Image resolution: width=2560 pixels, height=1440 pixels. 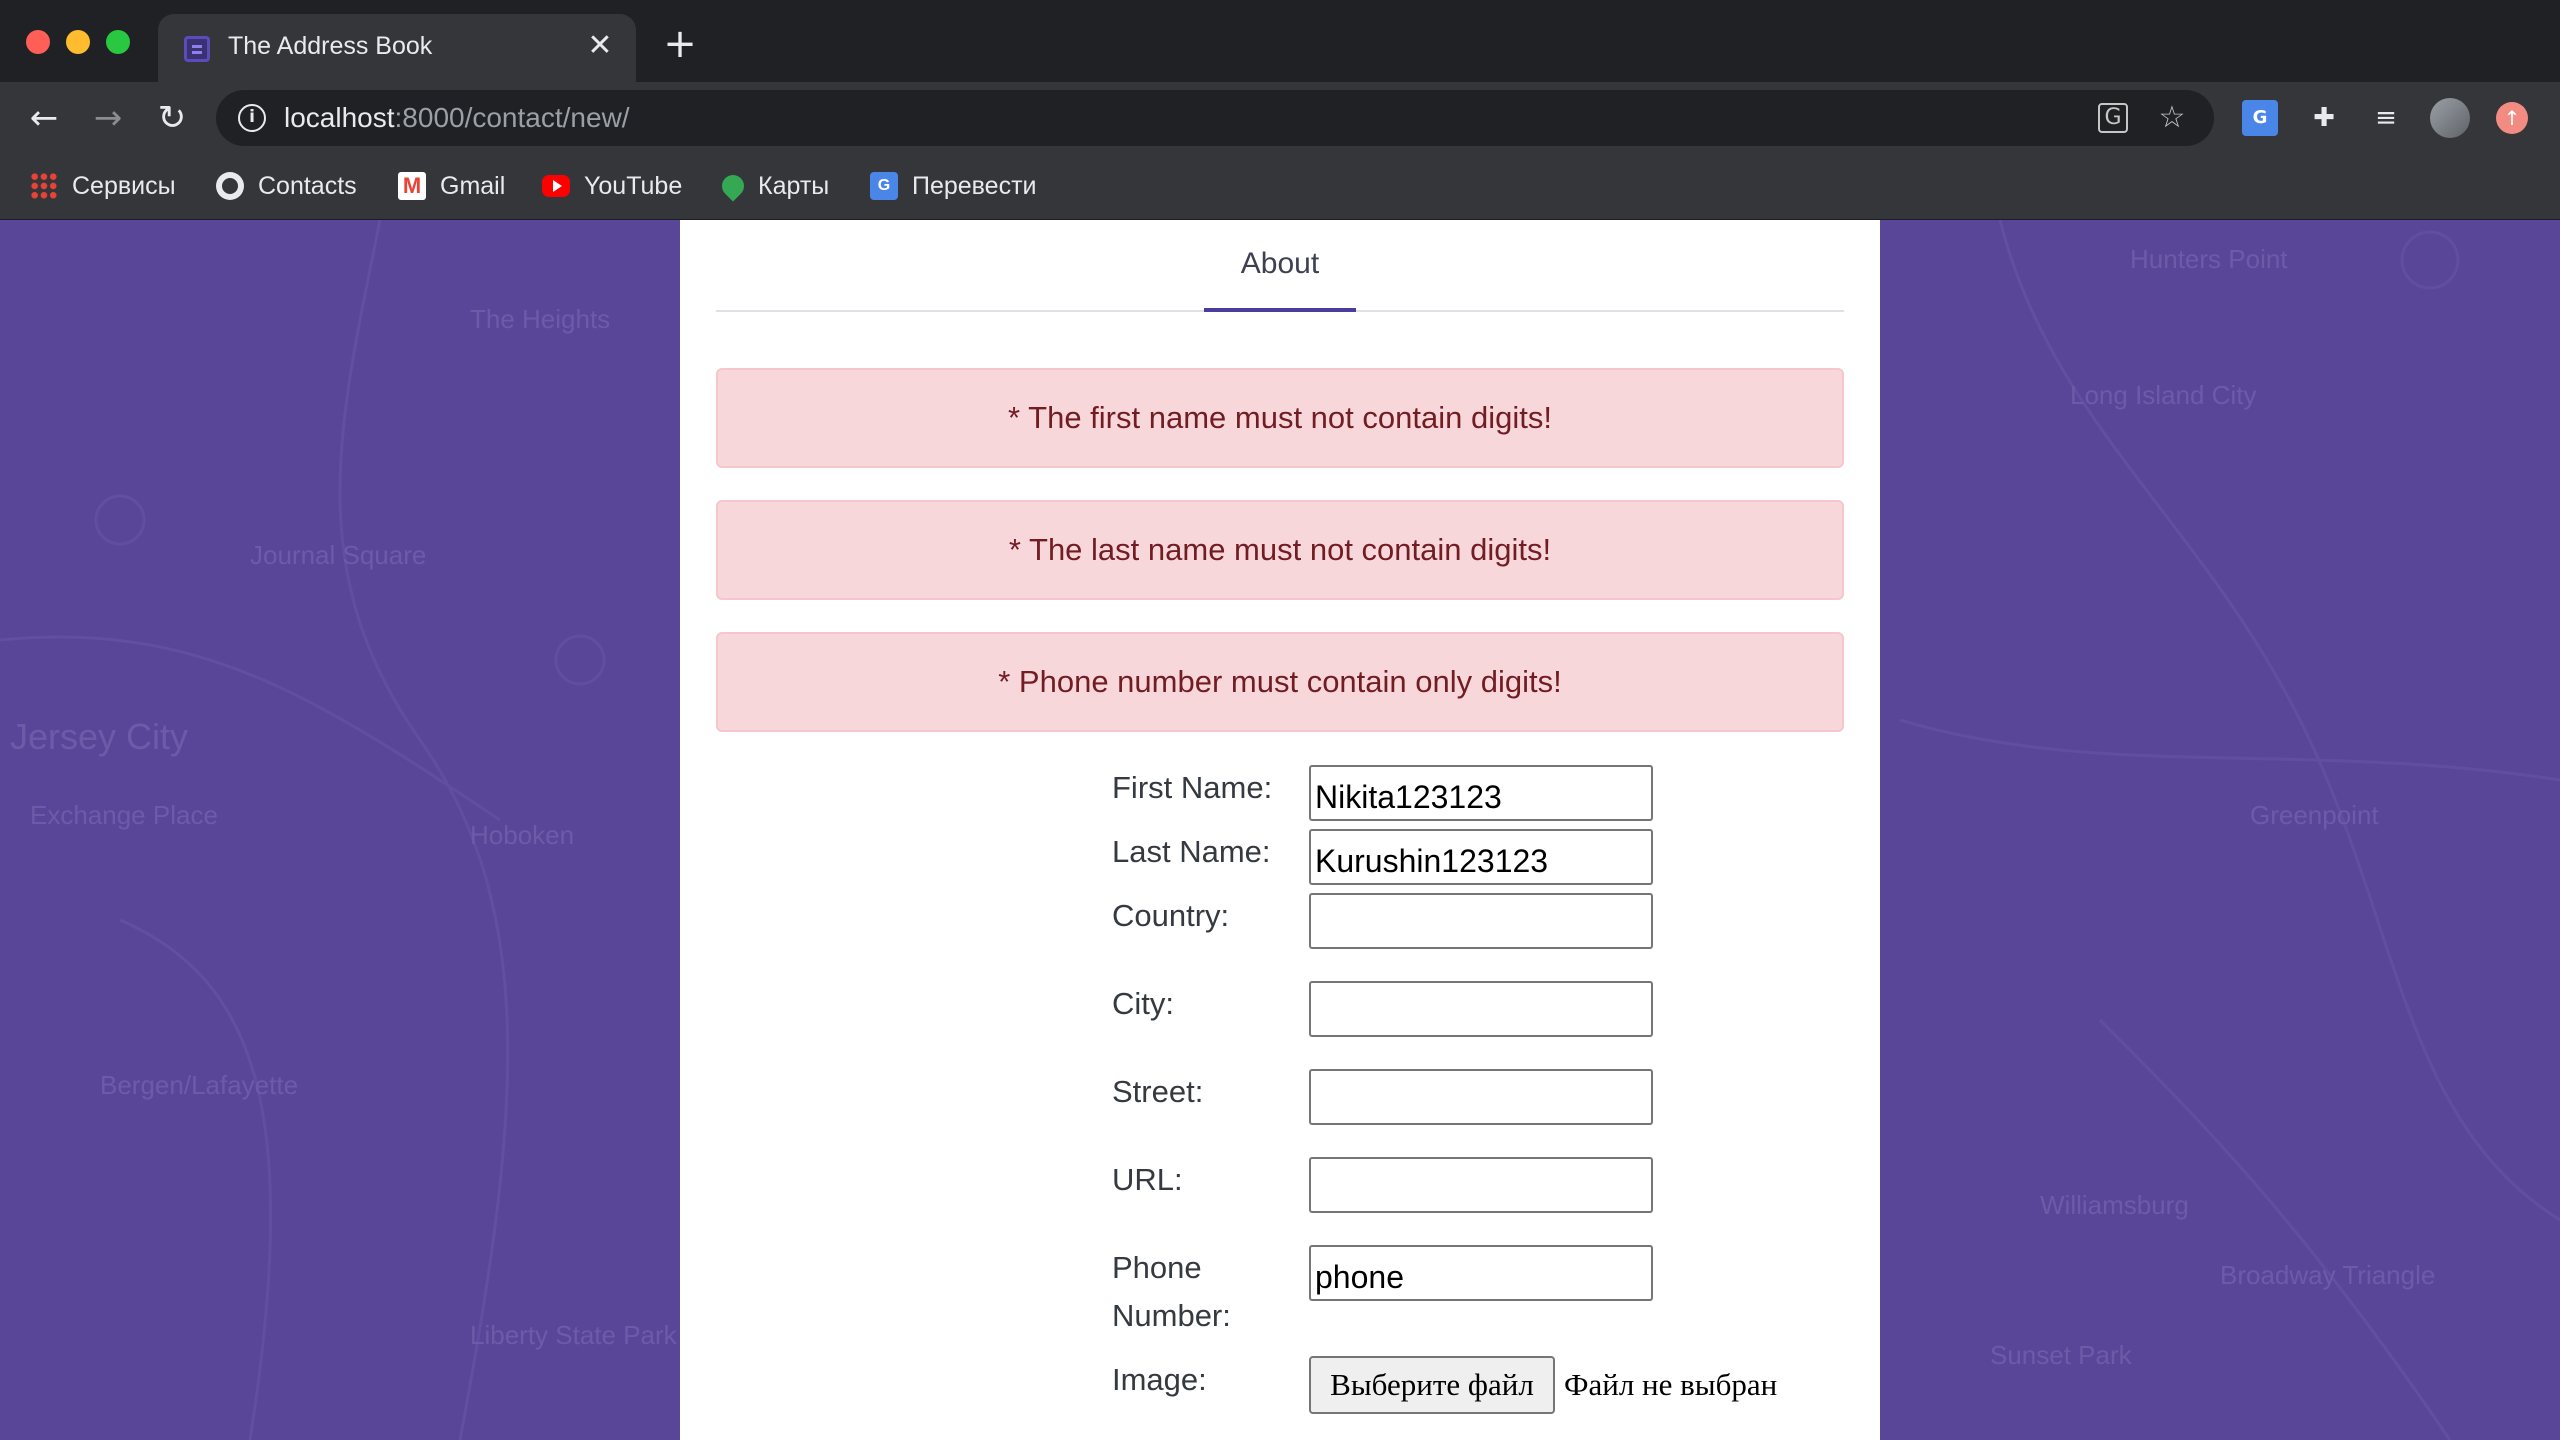 I want to click on globe-icon, so click(x=230, y=186).